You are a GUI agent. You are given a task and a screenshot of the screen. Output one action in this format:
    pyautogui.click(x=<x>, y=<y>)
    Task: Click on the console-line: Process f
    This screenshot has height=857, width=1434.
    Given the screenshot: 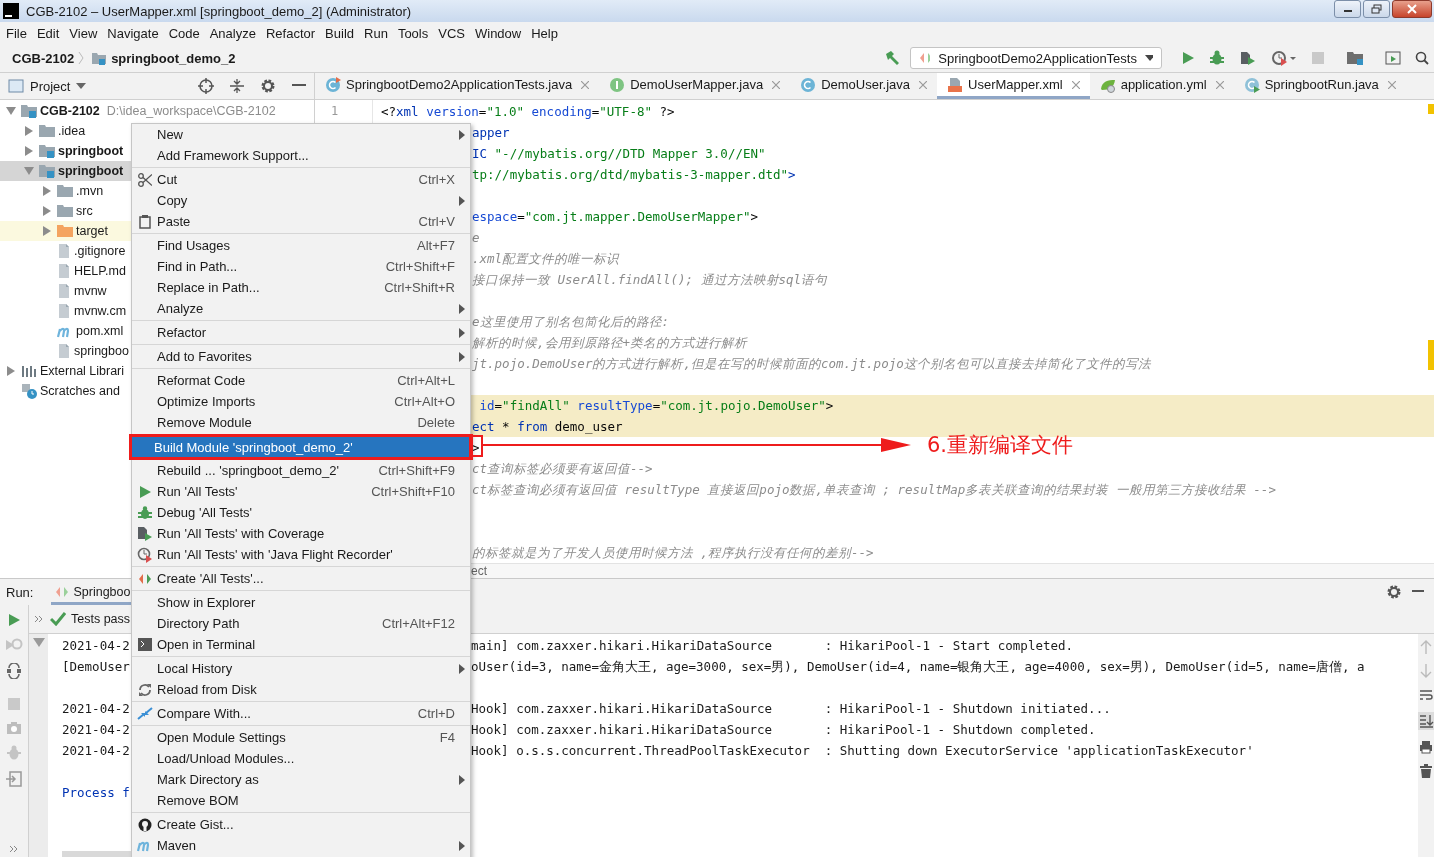 What is the action you would take?
    pyautogui.click(x=96, y=793)
    